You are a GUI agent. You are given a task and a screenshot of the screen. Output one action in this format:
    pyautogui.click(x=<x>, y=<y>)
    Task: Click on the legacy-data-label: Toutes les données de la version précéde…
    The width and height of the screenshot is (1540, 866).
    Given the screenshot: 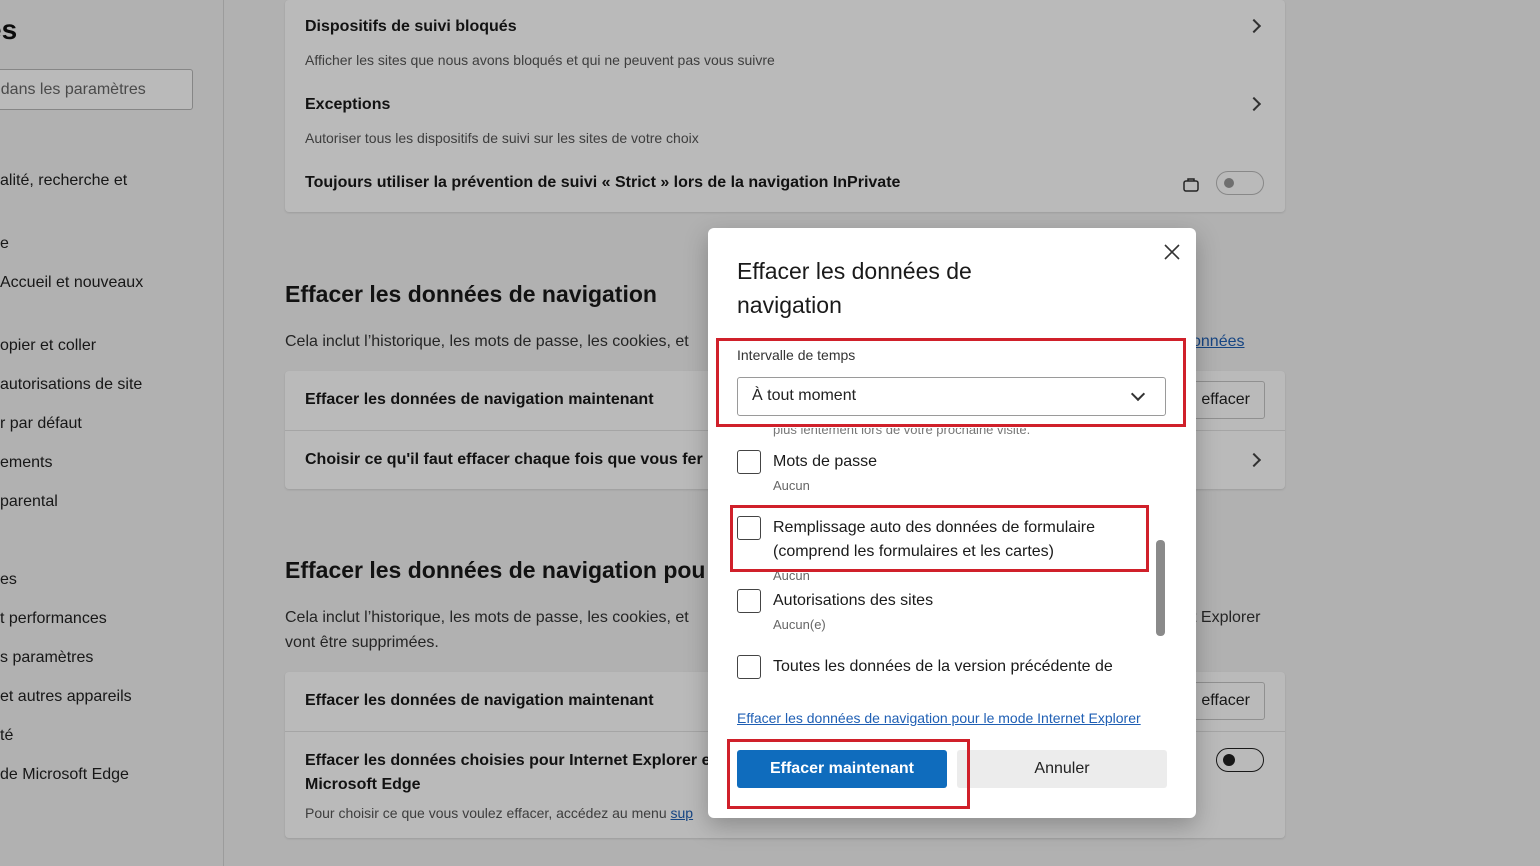 What is the action you would take?
    pyautogui.click(x=943, y=666)
    